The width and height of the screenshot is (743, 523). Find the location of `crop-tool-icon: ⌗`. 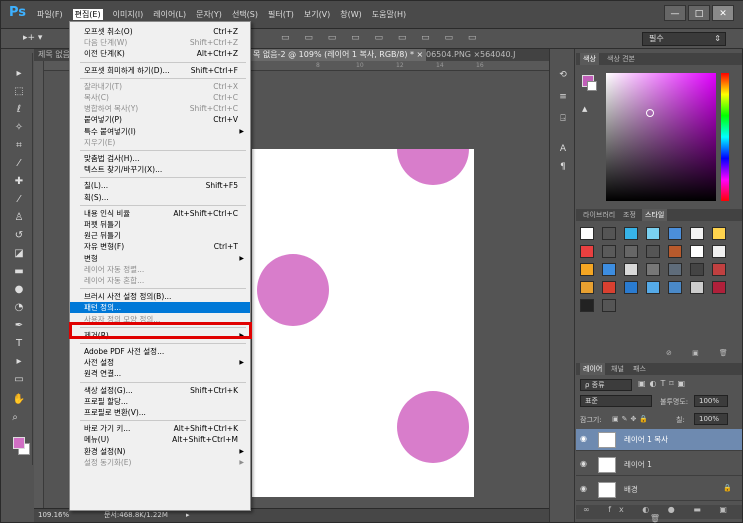

crop-tool-icon: ⌗ is located at coordinates (19, 146).